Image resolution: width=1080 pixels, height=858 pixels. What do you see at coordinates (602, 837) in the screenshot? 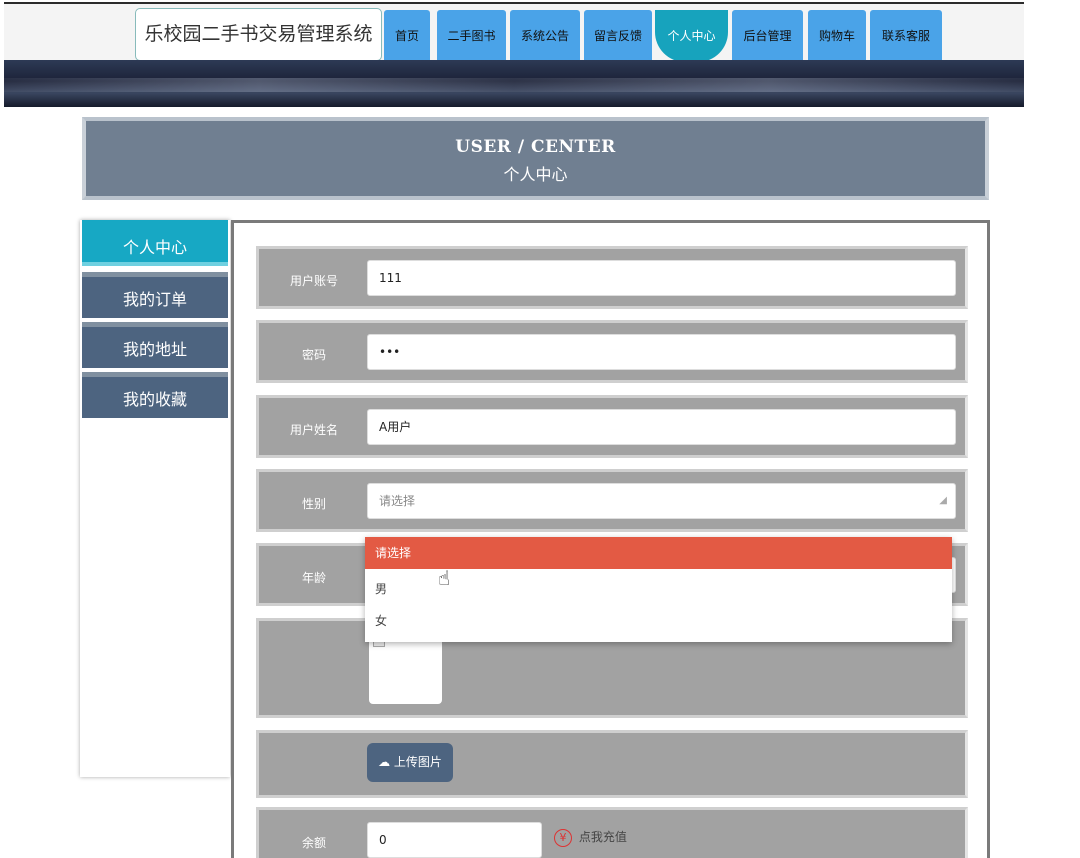
I see `recharge-label: 点我充值` at bounding box center [602, 837].